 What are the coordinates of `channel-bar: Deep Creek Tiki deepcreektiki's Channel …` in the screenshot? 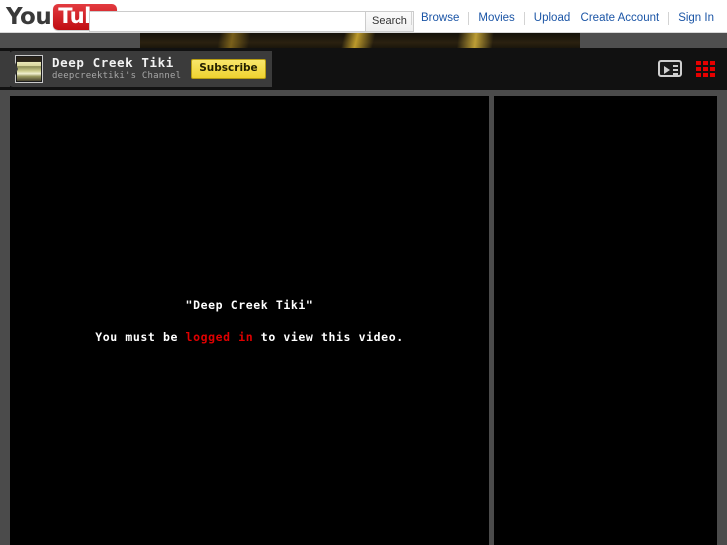 It's located at (363, 69).